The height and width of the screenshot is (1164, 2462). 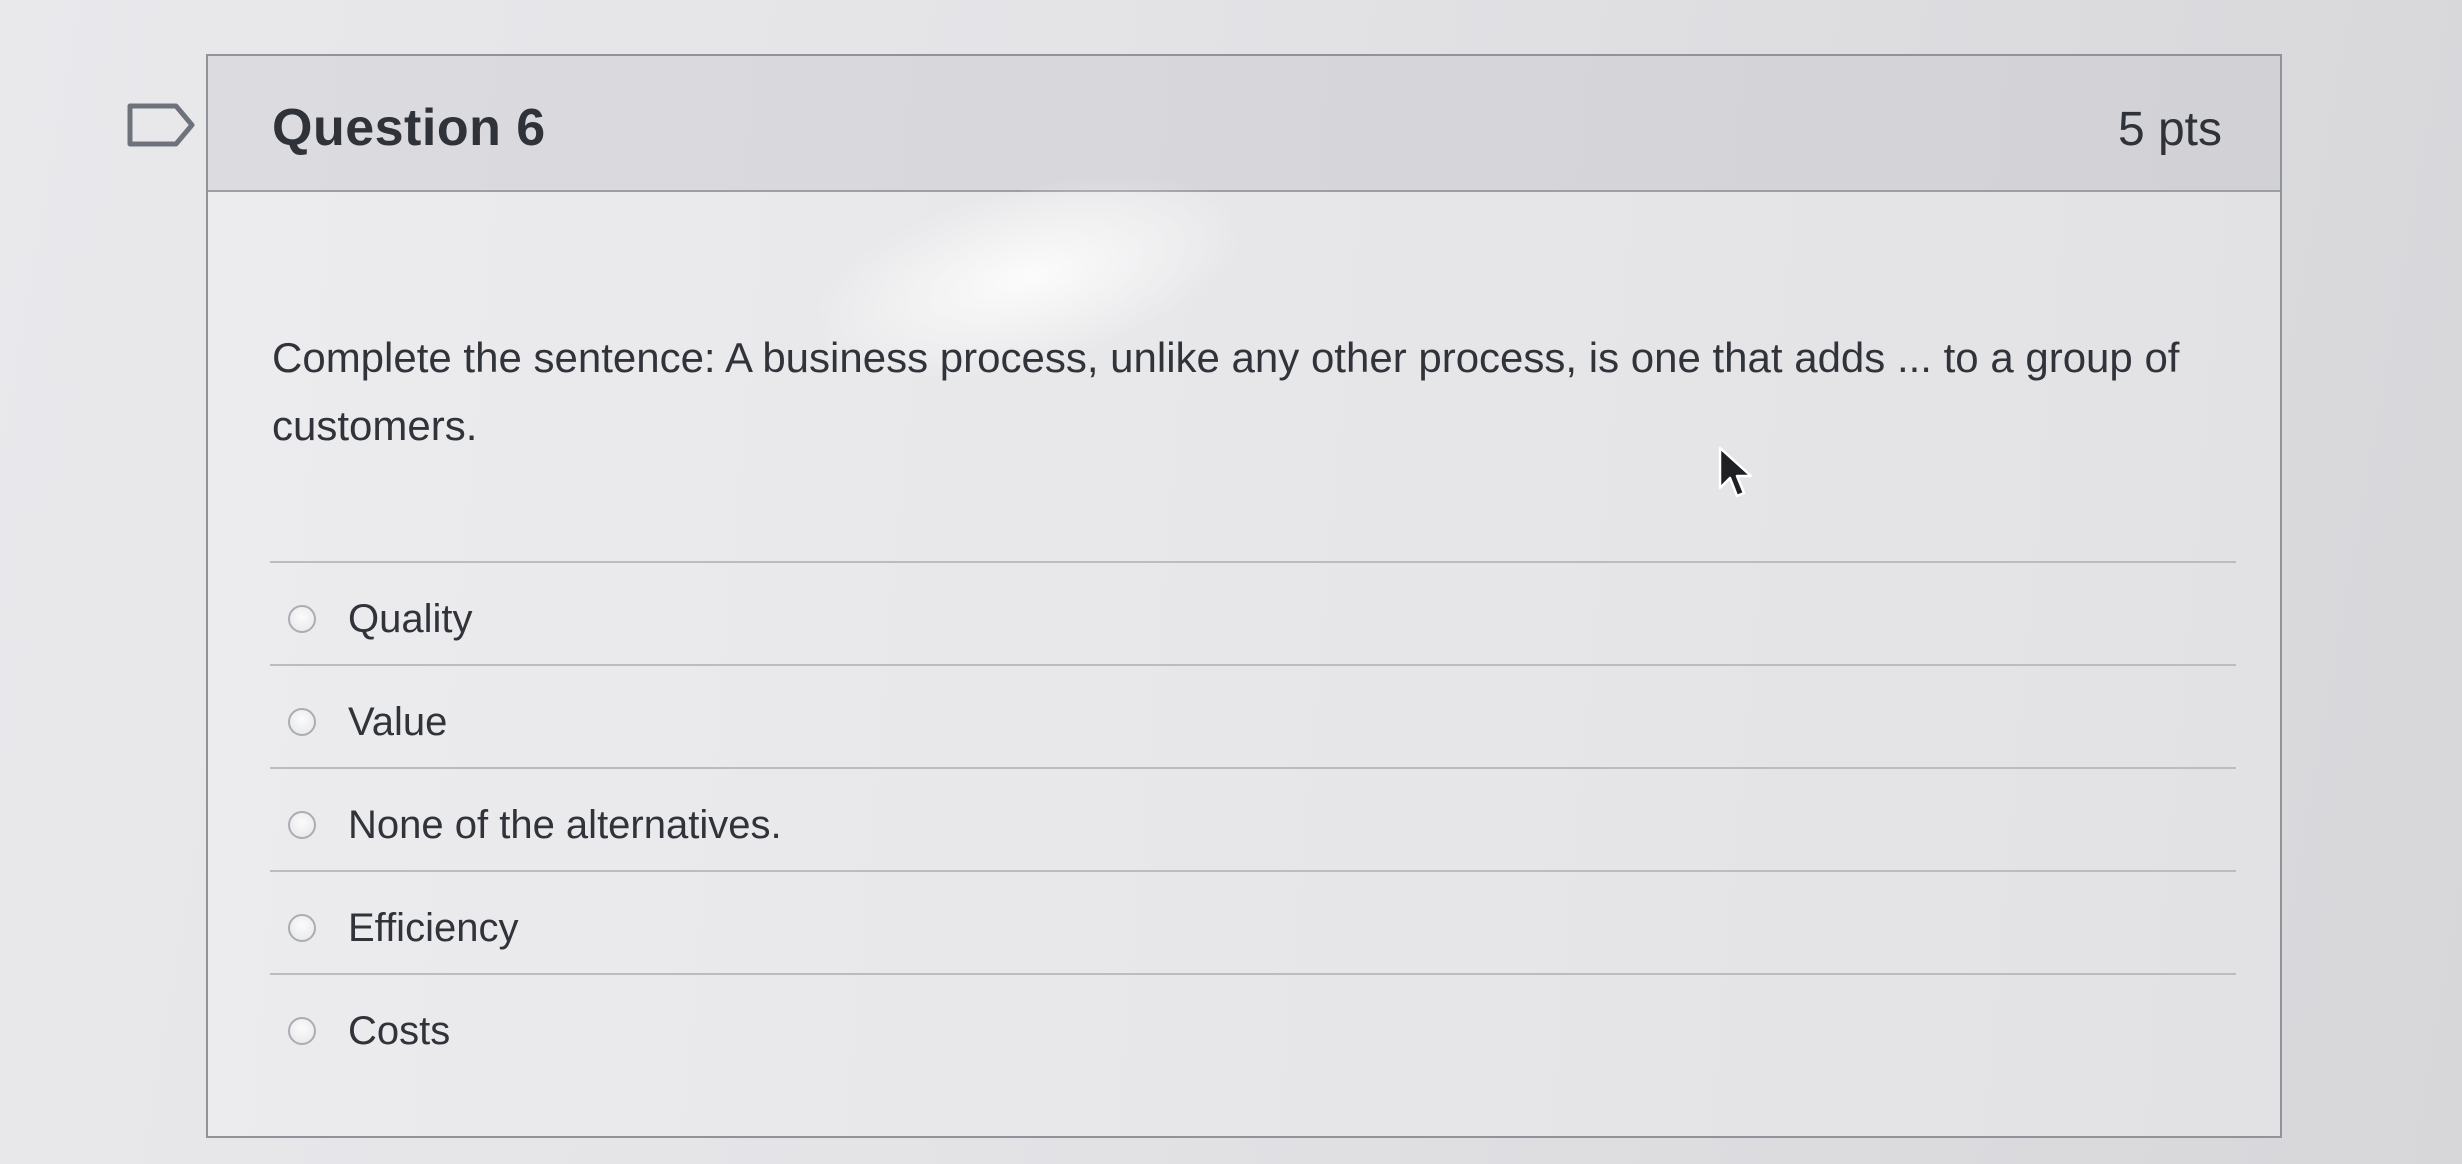 I want to click on answer-option-none: None of the alternatives., so click(x=1253, y=818).